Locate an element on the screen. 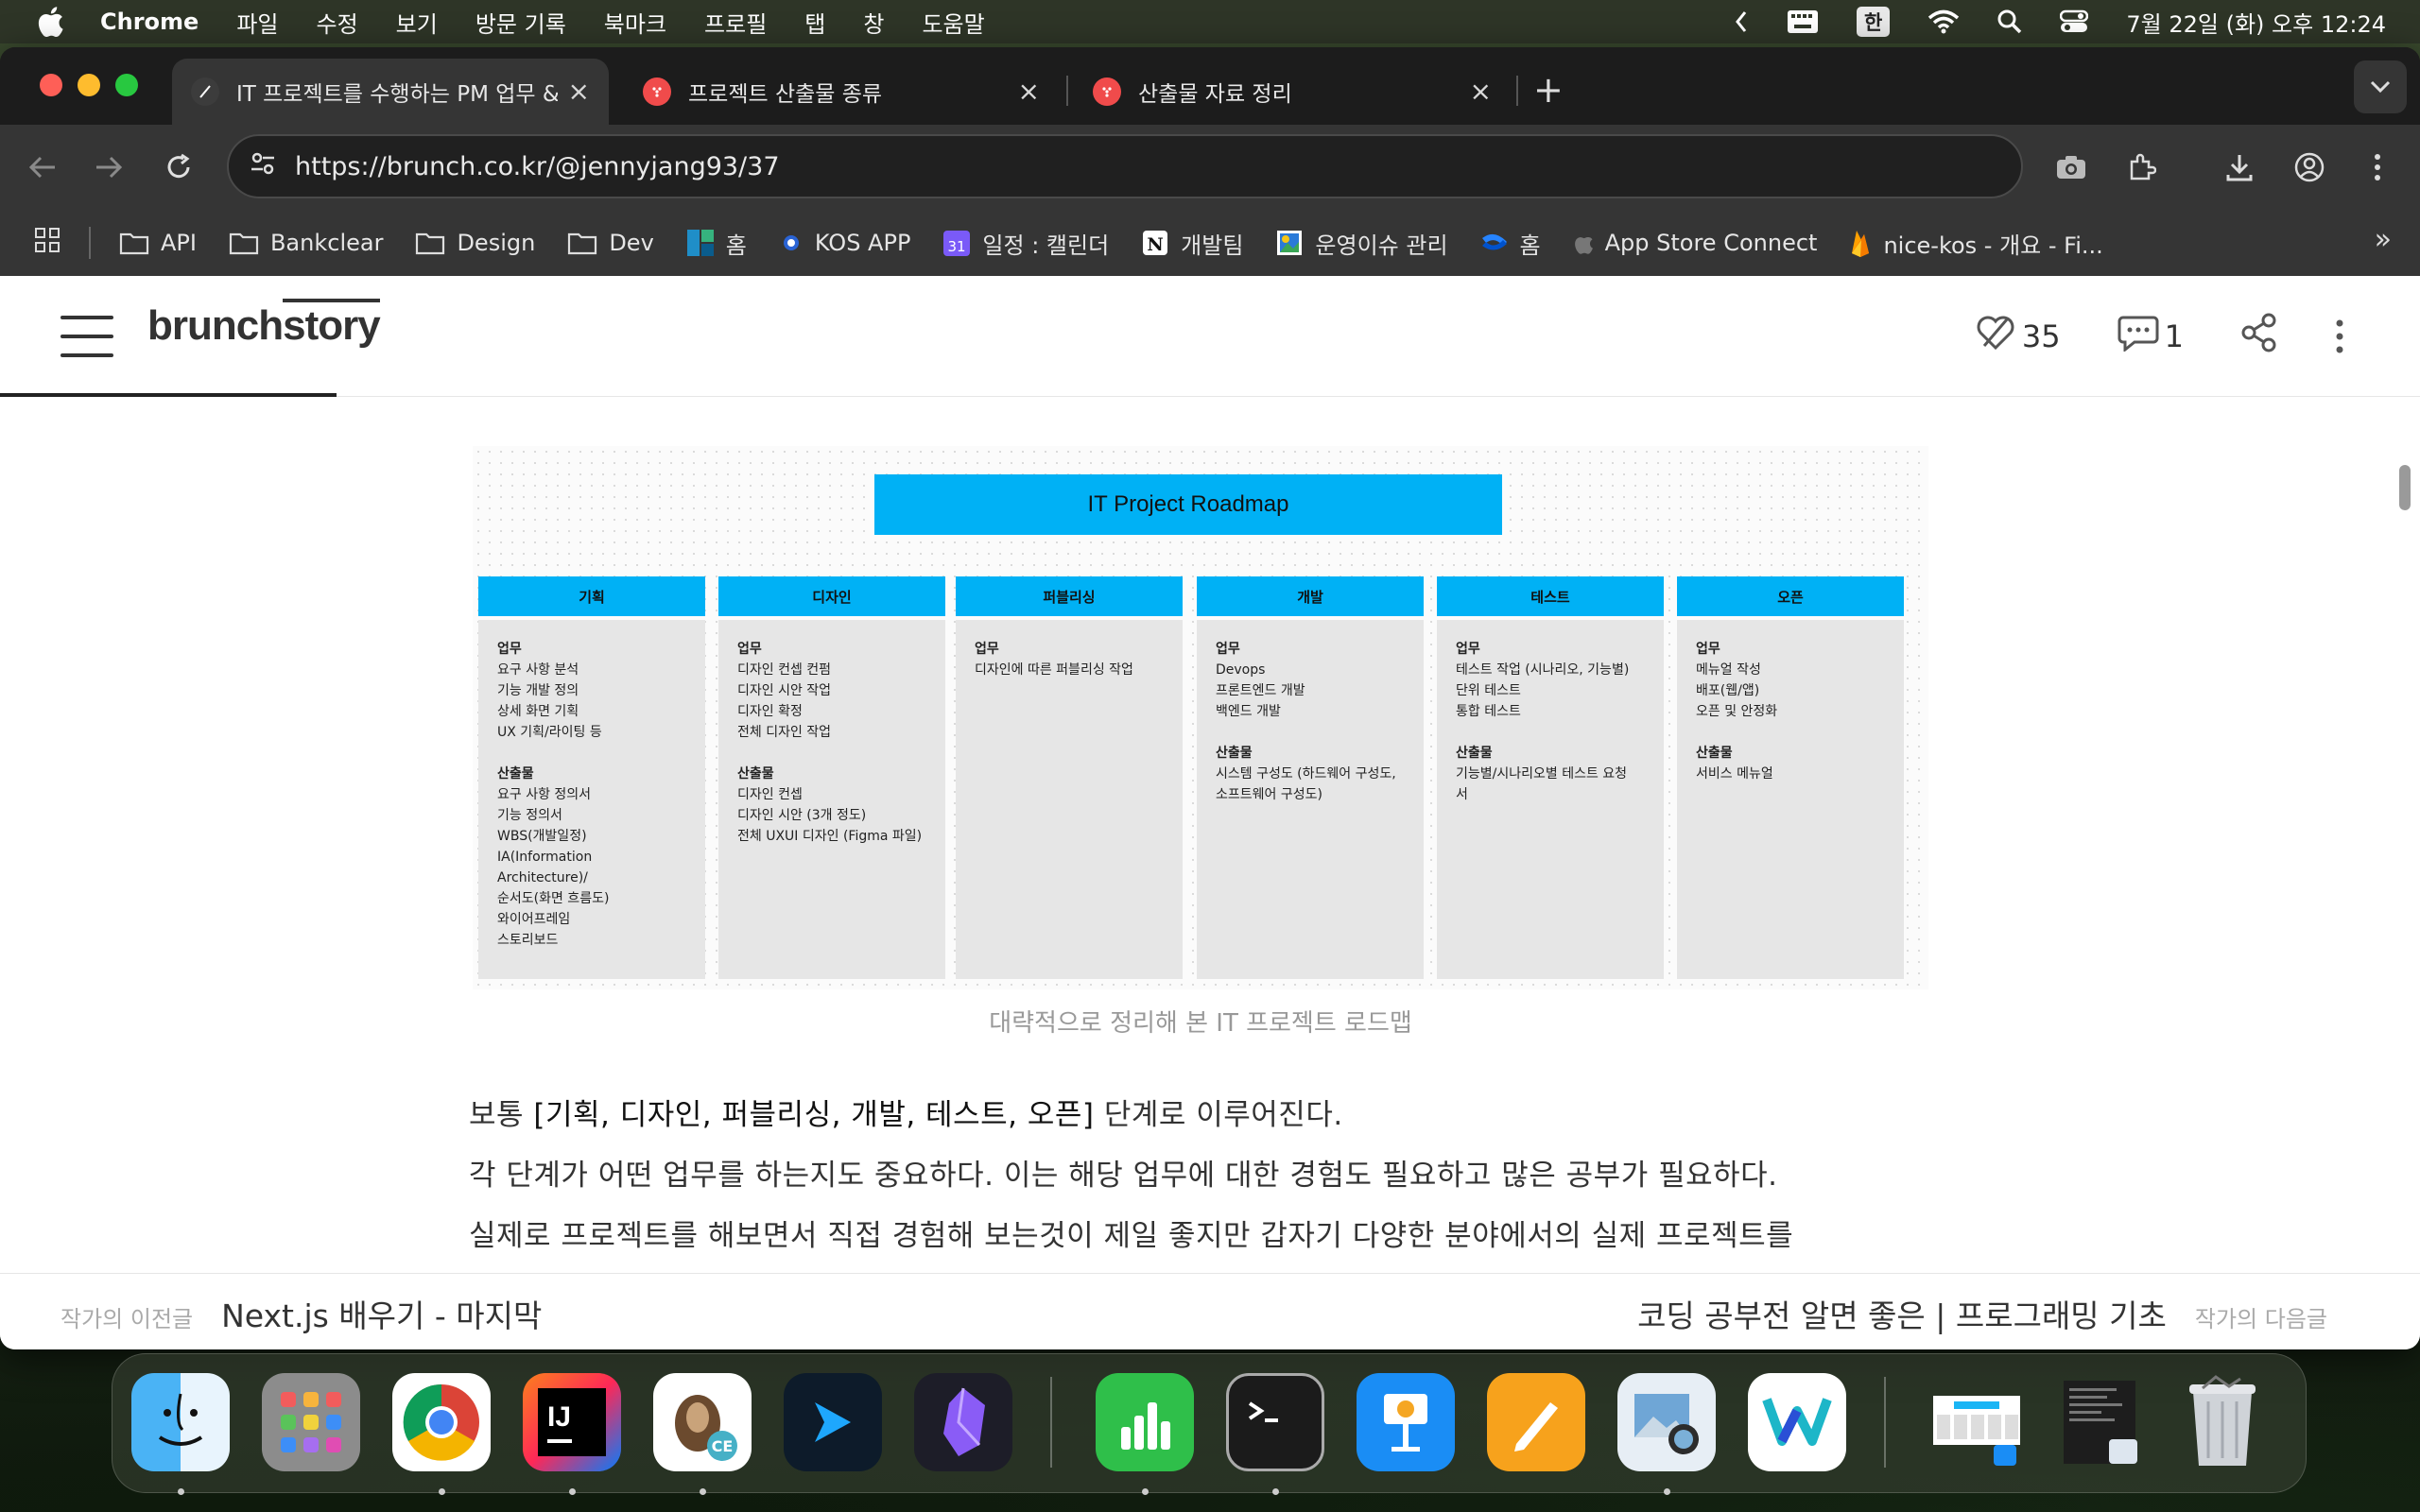 The width and height of the screenshot is (2420, 1512). menu-bookmarks: 북마크 is located at coordinates (635, 22).